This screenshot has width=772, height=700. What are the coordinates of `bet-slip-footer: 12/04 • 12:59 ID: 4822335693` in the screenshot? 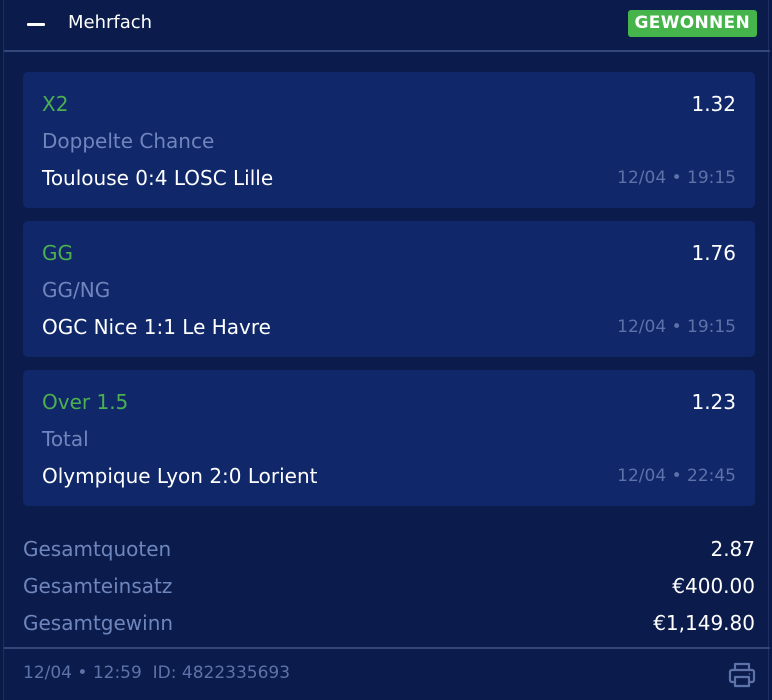 It's located at (387, 673).